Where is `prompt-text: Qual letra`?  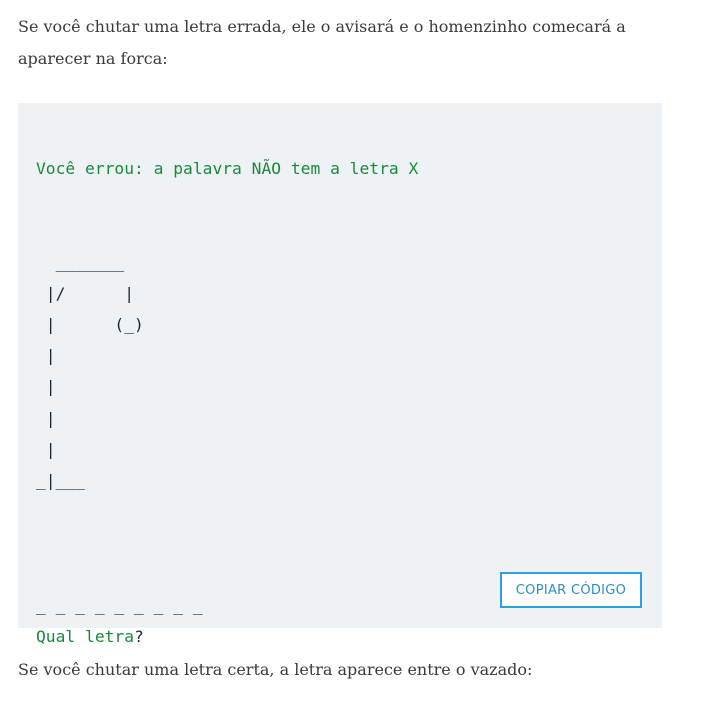 prompt-text: Qual letra is located at coordinates (85, 637).